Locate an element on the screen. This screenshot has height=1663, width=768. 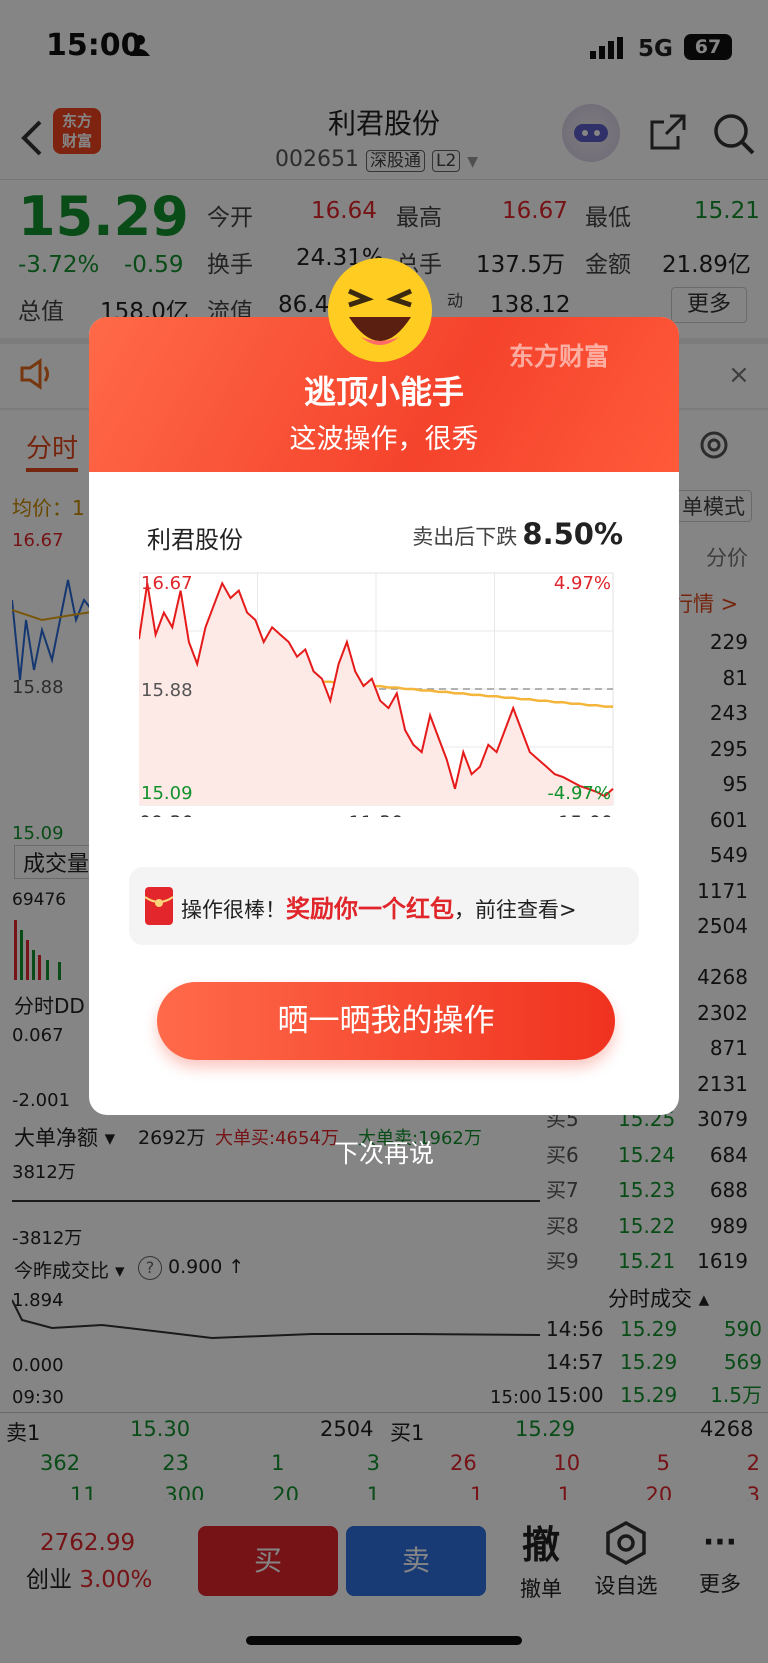
drop-label: 卖出后下跌 is located at coordinates (465, 537).